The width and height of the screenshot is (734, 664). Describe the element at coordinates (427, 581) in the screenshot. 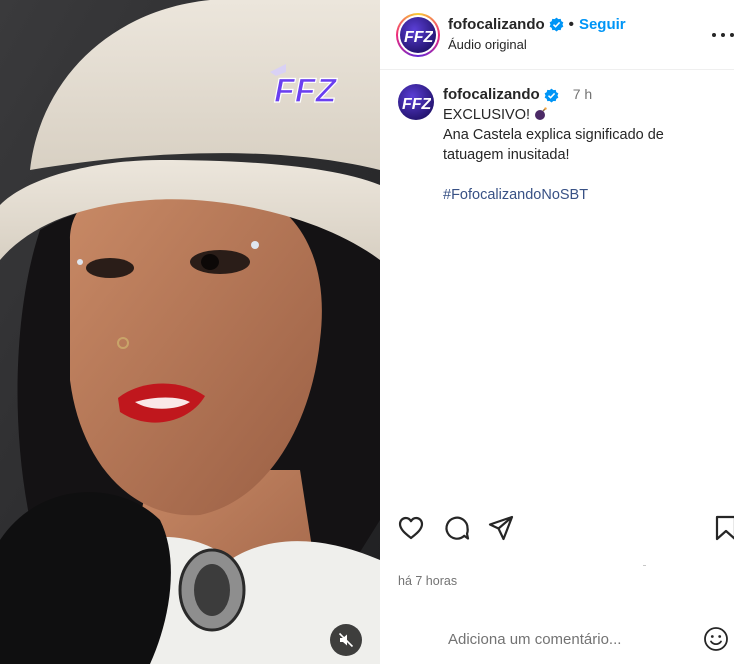

I see `post-timestamp: há 7 horas` at that location.